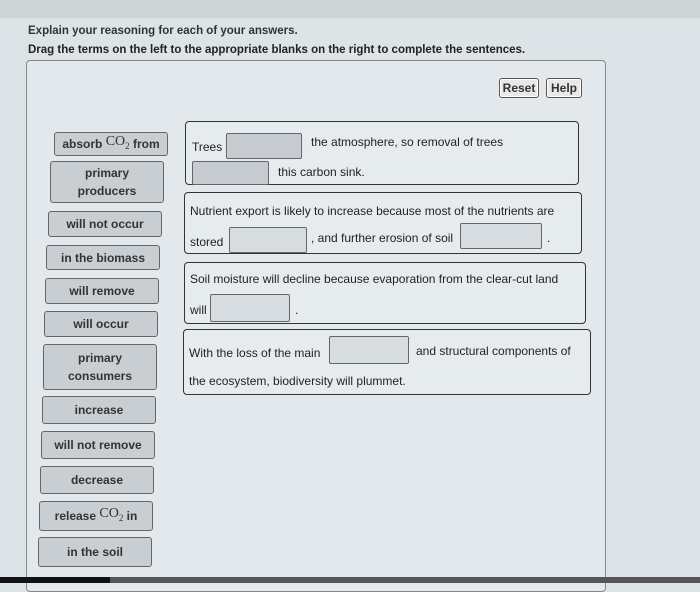 Image resolution: width=700 pixels, height=592 pixels. What do you see at coordinates (103, 257) in the screenshot?
I see `term-in-the-biomass: in the biomass` at bounding box center [103, 257].